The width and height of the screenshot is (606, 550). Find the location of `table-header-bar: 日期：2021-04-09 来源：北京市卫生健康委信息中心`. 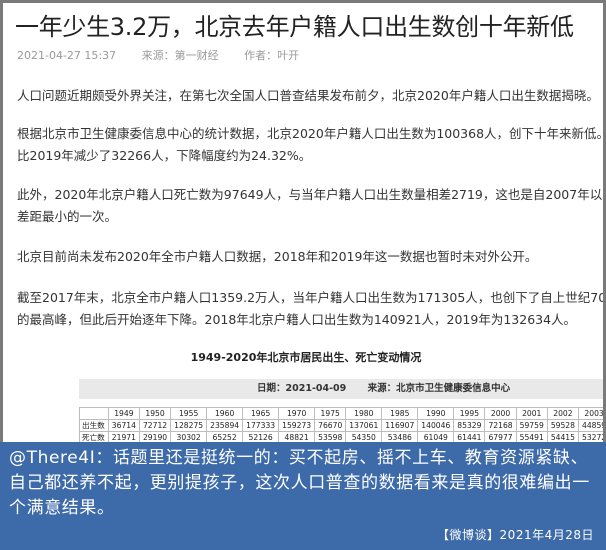

table-header-bar: 日期：2021-04-09 来源：北京市卫生健康委信息中心 is located at coordinates (341, 389).